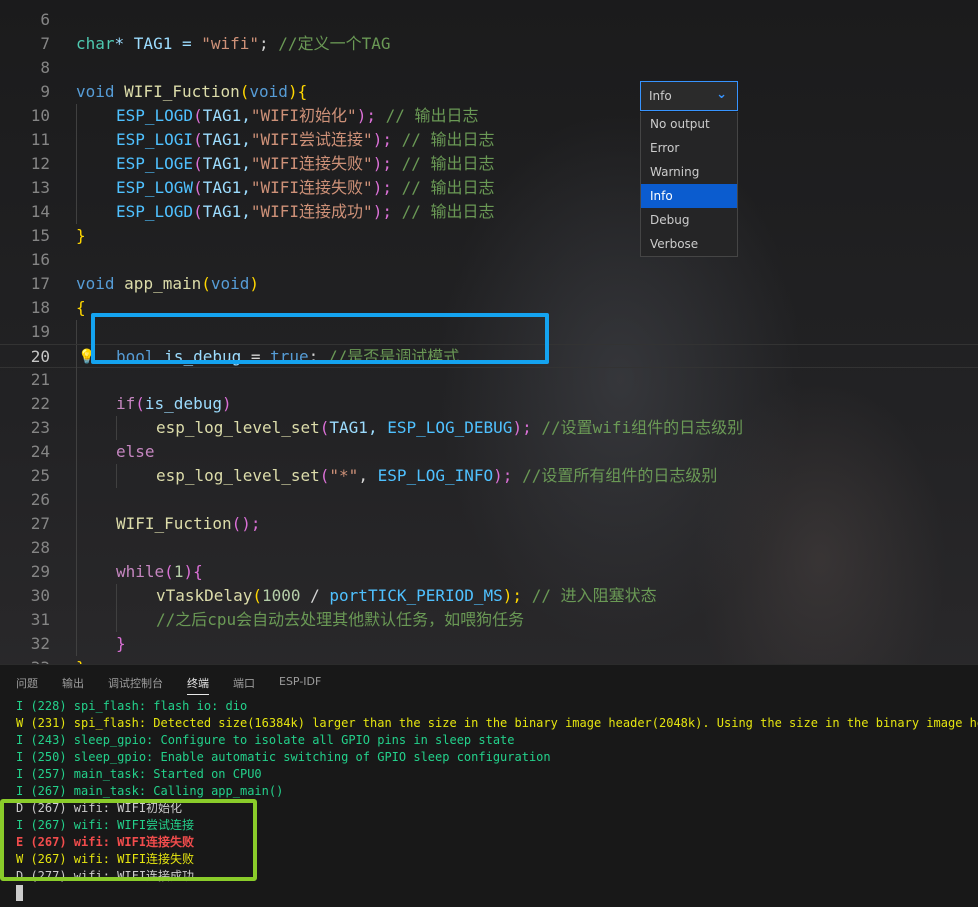 This screenshot has width=978, height=907. Describe the element at coordinates (489, 284) in the screenshot. I see `code-line-17: 17 void app_main(void)` at that location.